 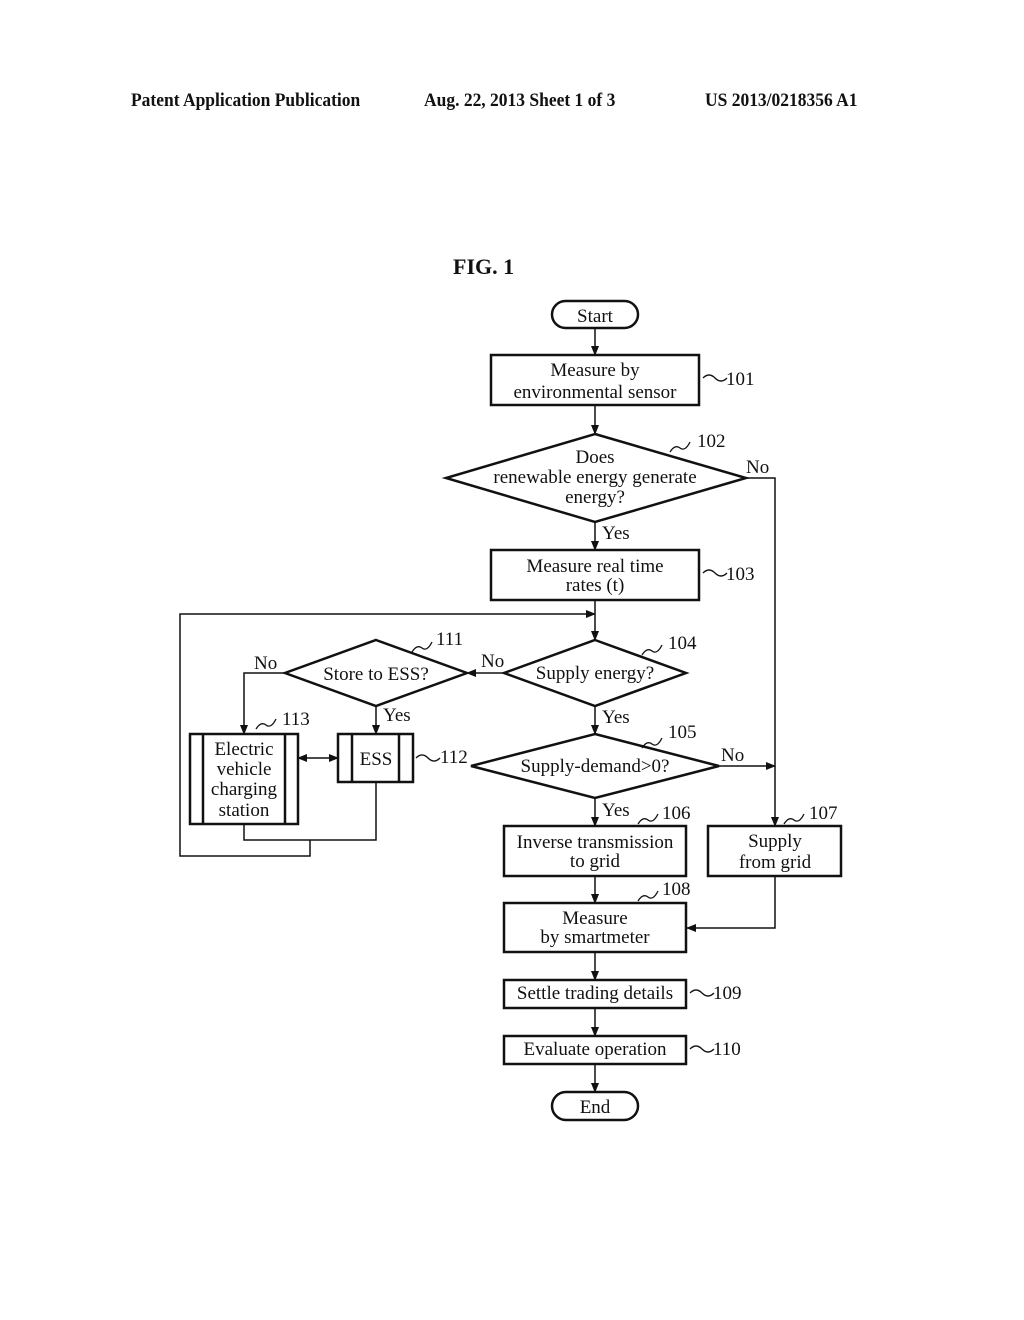 What do you see at coordinates (740, 574) in the screenshot?
I see `ref-103: 103` at bounding box center [740, 574].